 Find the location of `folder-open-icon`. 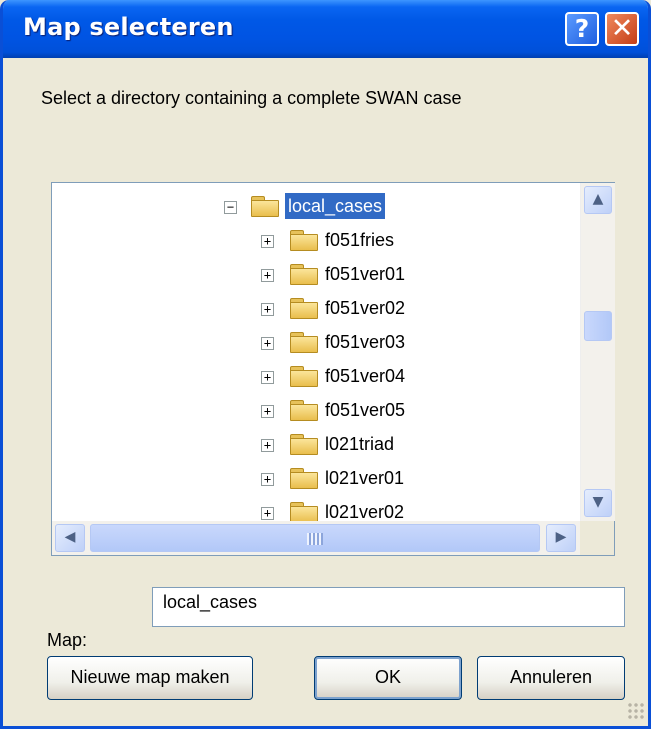

folder-open-icon is located at coordinates (265, 205).